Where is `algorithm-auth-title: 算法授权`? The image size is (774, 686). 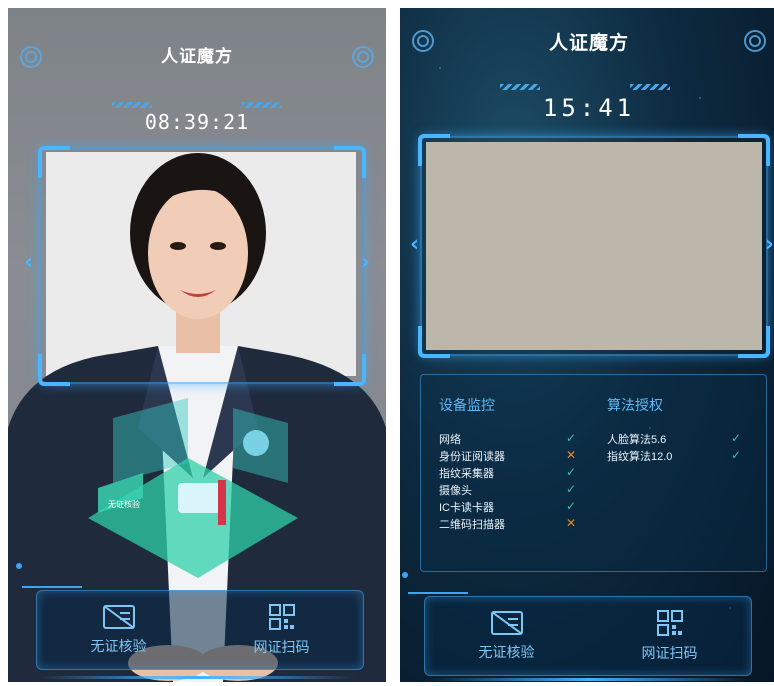
algorithm-auth-title: 算法授权 is located at coordinates (635, 405).